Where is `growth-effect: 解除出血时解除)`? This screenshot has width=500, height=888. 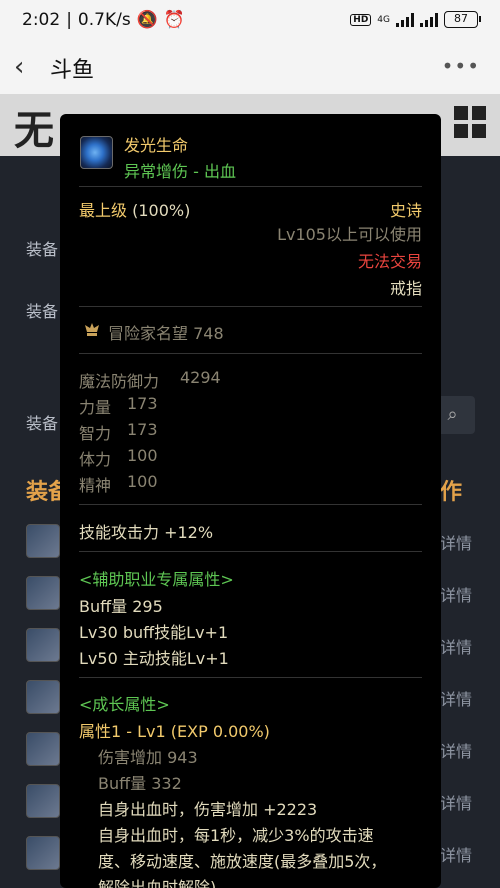
growth-effect: 解除出血时解除) is located at coordinates (157, 883).